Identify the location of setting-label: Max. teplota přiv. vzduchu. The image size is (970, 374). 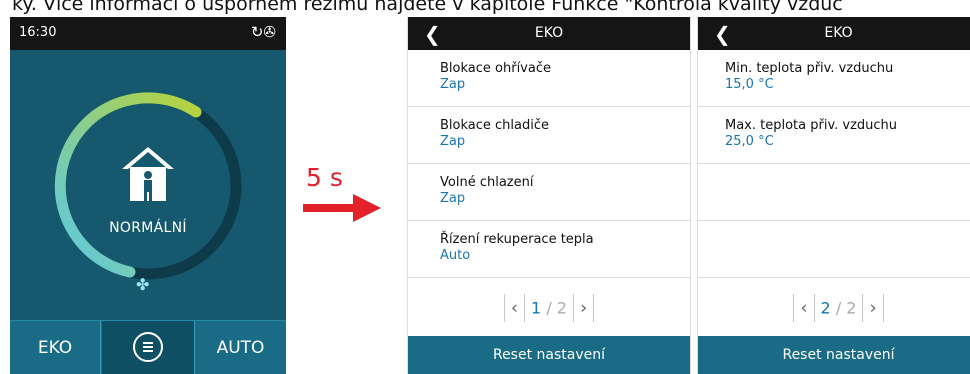
(811, 125).